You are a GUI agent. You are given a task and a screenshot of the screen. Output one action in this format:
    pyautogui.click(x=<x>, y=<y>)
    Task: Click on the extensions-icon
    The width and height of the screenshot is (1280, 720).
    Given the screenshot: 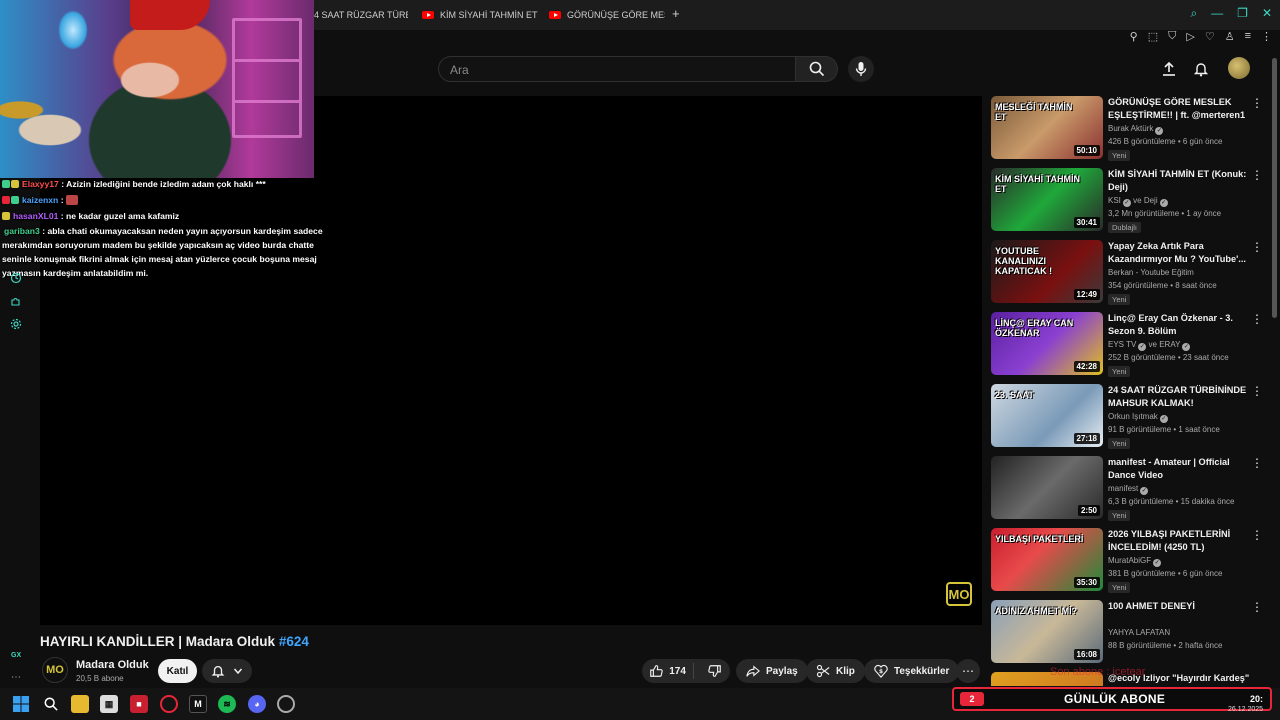 What is the action you would take?
    pyautogui.click(x=16, y=301)
    